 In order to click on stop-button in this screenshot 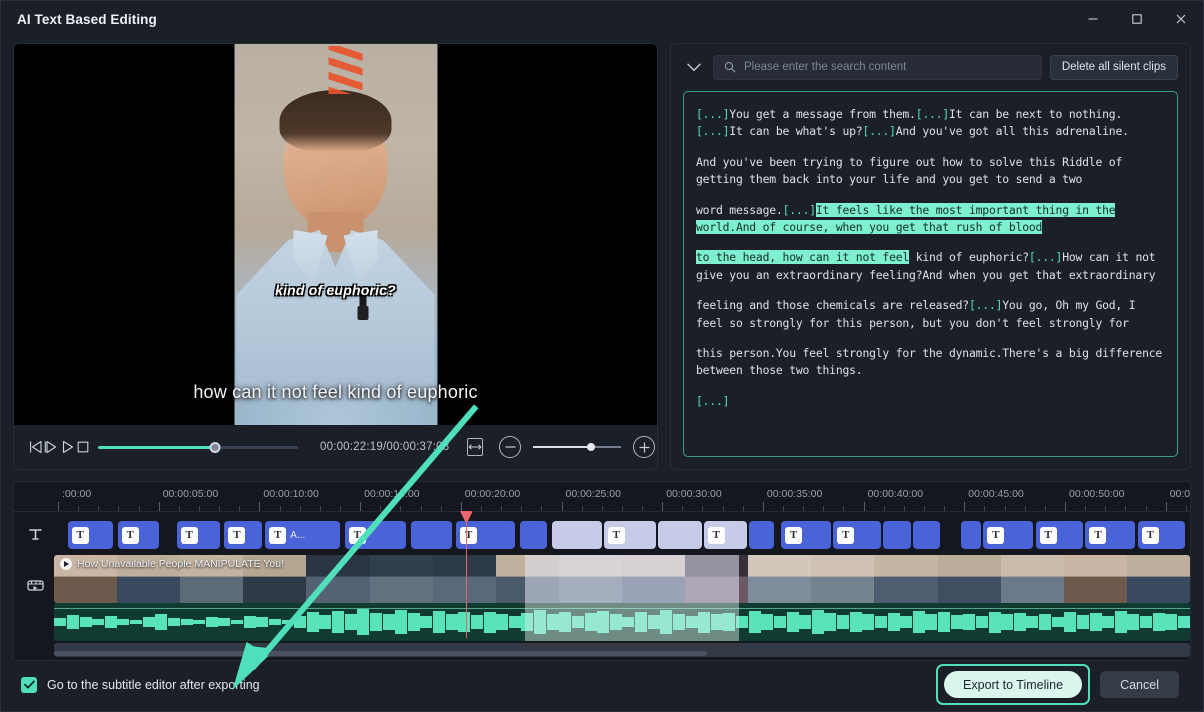, I will do `click(83, 447)`.